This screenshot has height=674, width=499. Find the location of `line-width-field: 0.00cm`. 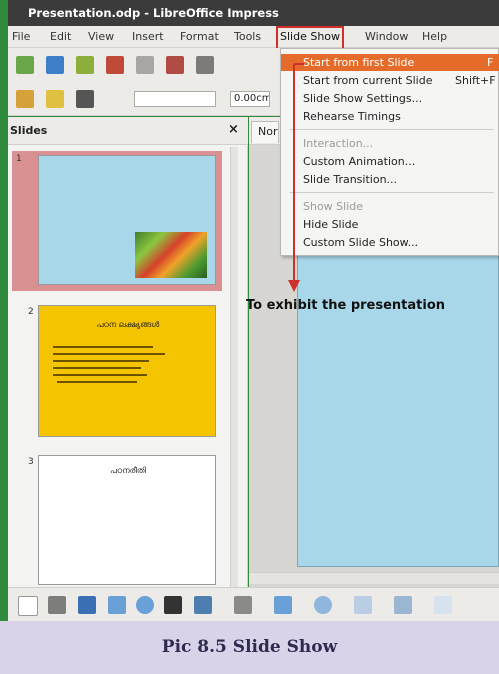

line-width-field: 0.00cm is located at coordinates (250, 99).